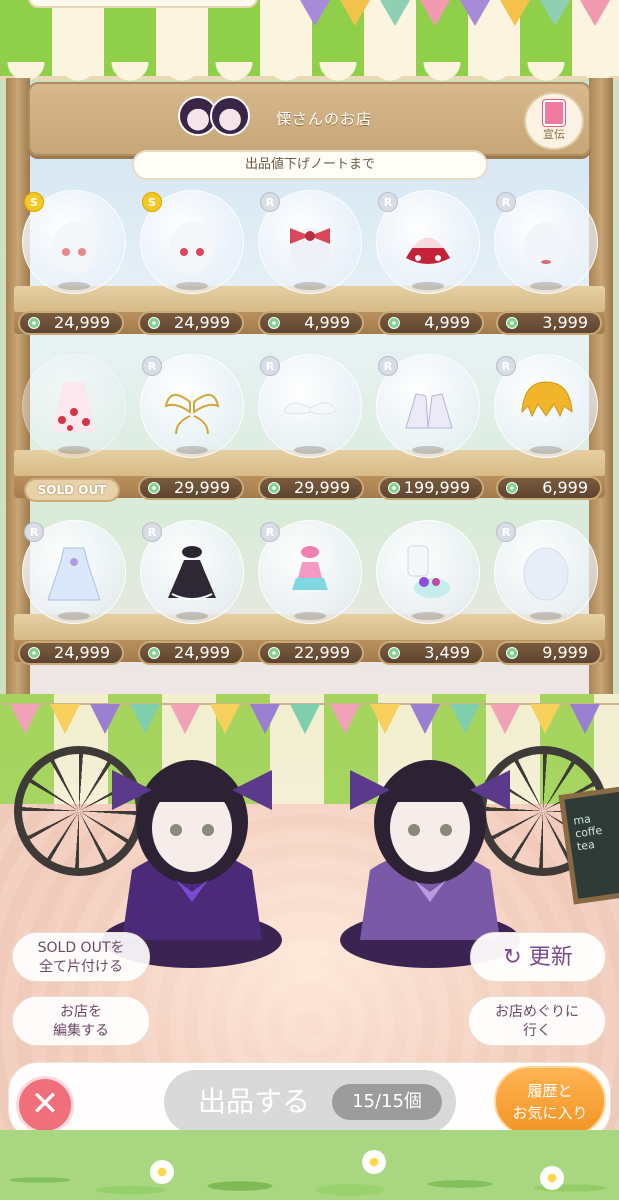  What do you see at coordinates (537, 1021) in the screenshot?
I see `visit-shops-button: お店めぐりに 行く` at bounding box center [537, 1021].